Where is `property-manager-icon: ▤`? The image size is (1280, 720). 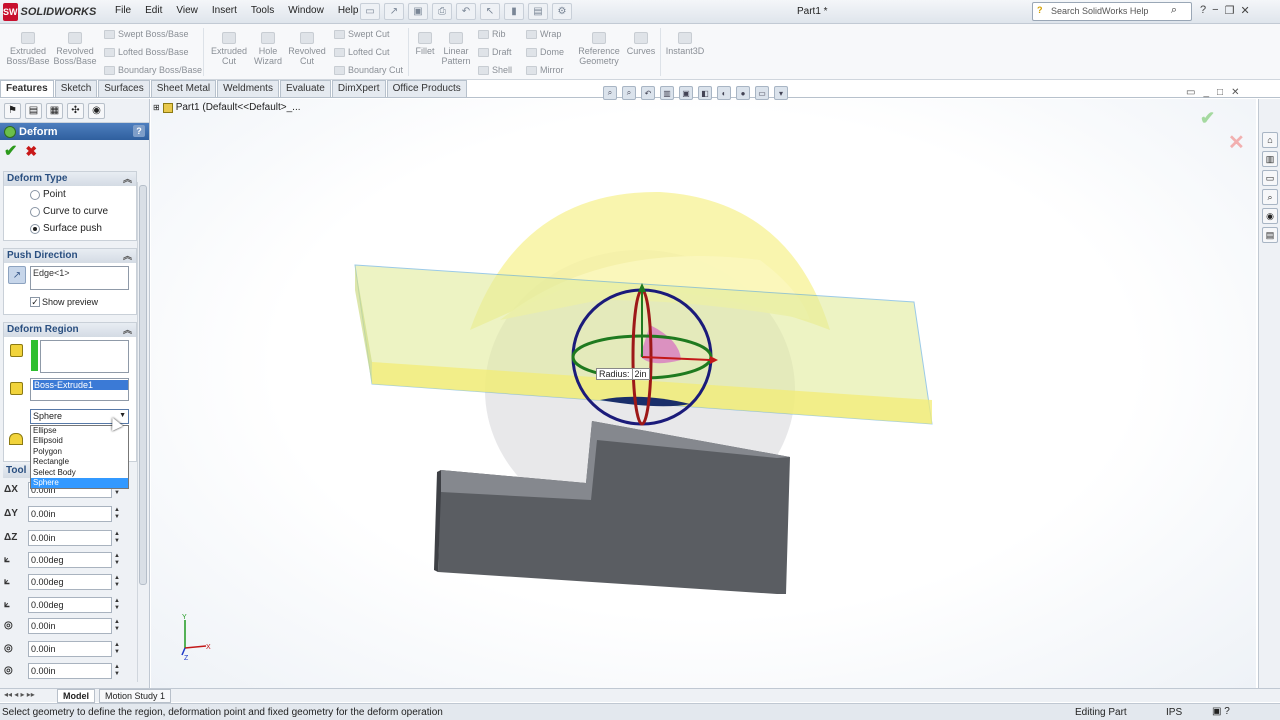
property-manager-icon: ▤ is located at coordinates (33, 110).